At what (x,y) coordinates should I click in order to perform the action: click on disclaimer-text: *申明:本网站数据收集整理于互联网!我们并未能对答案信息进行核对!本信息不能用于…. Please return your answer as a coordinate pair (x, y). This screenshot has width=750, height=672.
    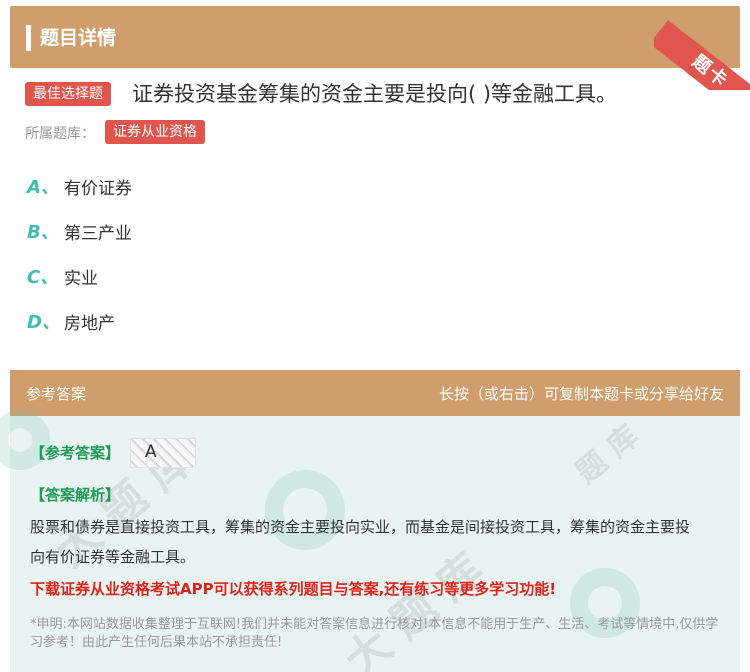
    Looking at the image, I should click on (374, 633).